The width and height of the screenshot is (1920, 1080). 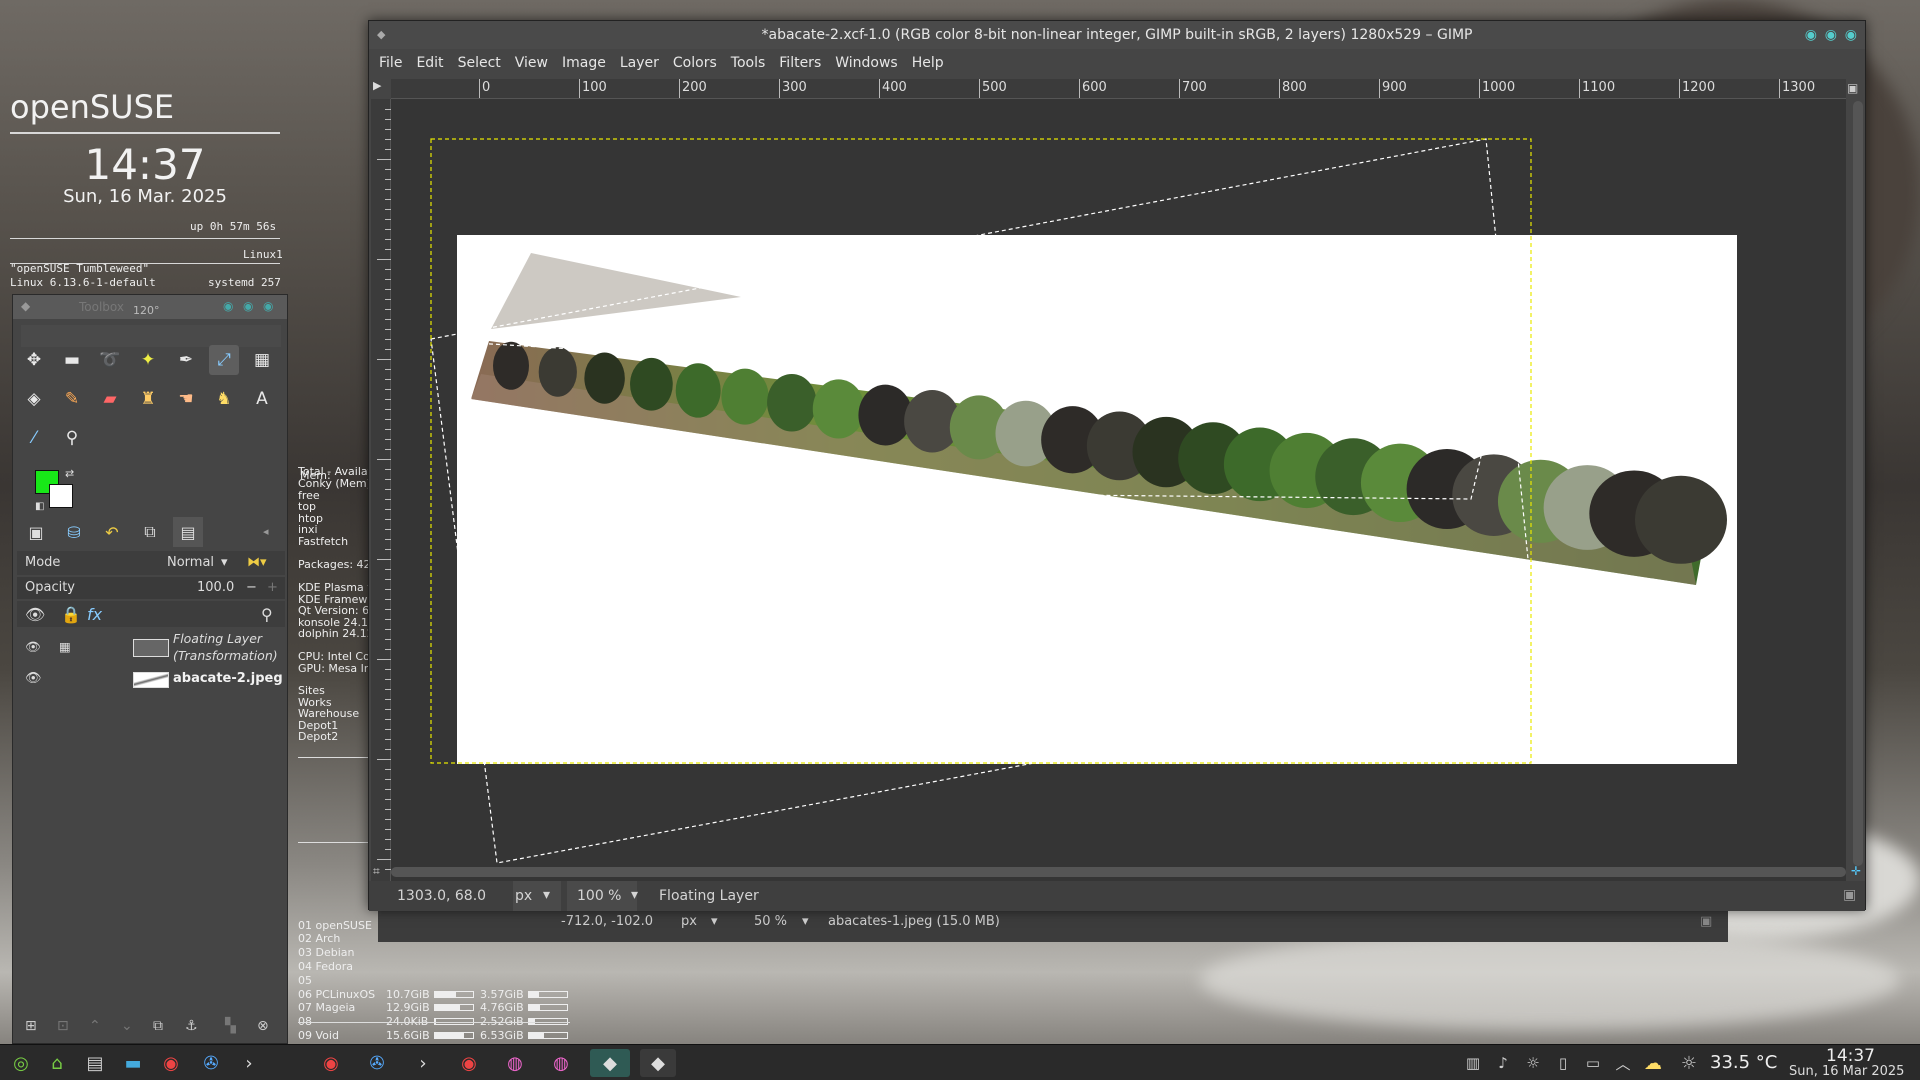 What do you see at coordinates (95, 1026) in the screenshot?
I see `raise-layer-icon: ⌃` at bounding box center [95, 1026].